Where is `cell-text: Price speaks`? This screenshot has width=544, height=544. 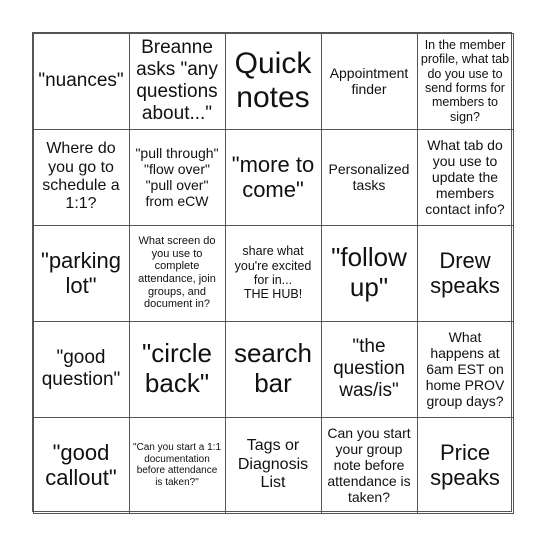 cell-text: Price speaks is located at coordinates (465, 464).